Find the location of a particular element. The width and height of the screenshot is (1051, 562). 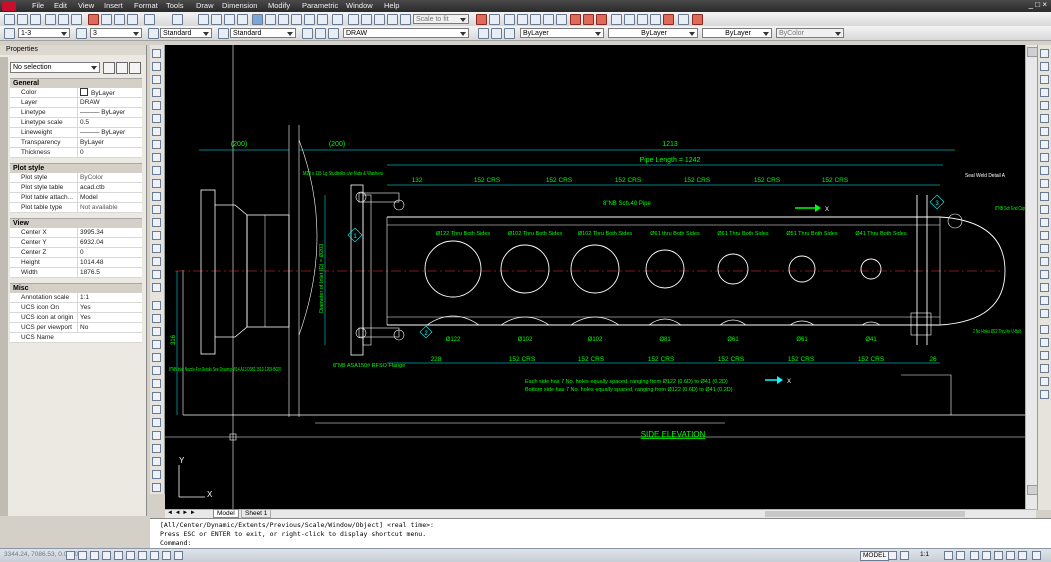

polar-toggle-icon is located at coordinates (106, 555).